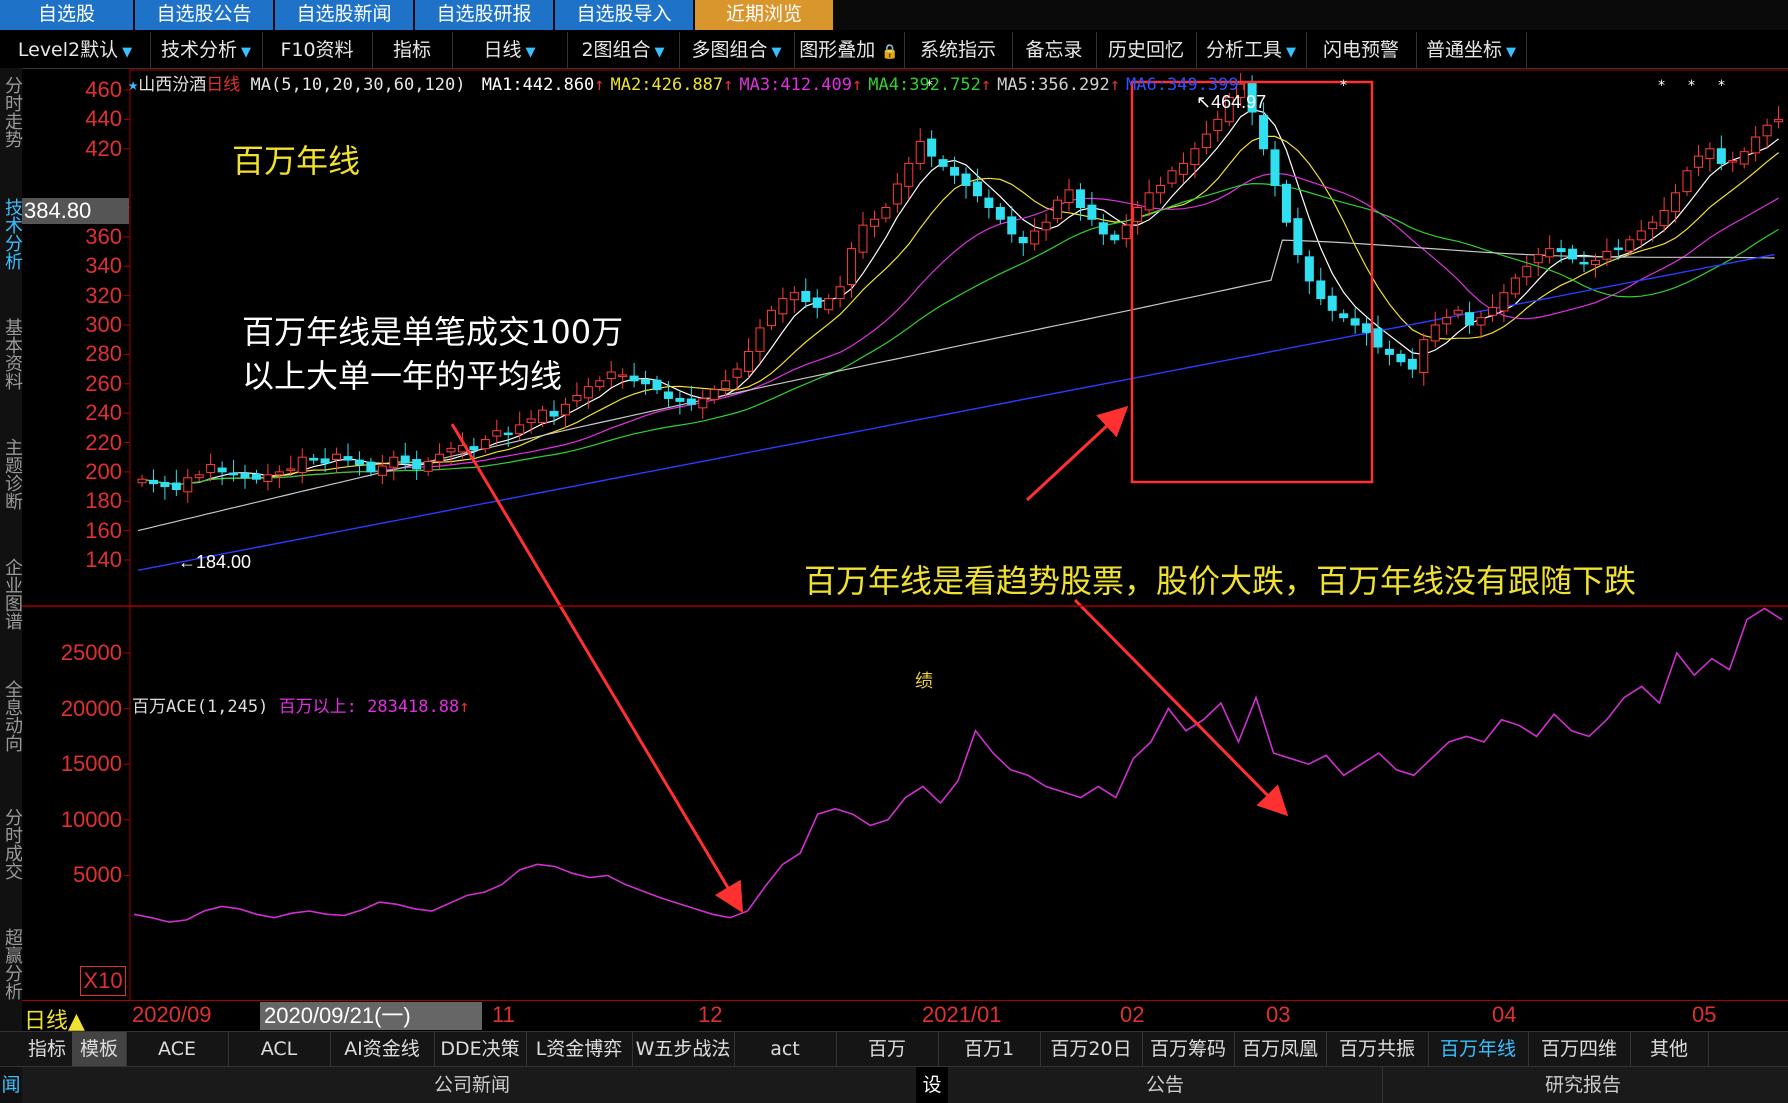  Describe the element at coordinates (11, 112) in the screenshot. I see `left-tab-0: 分时走势` at that location.